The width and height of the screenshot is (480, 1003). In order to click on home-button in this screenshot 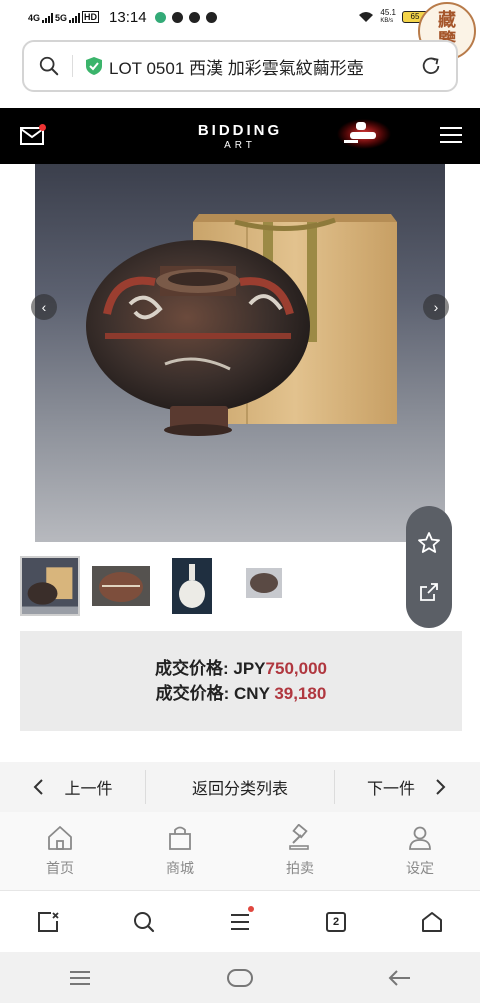, I will do `click(432, 922)`.